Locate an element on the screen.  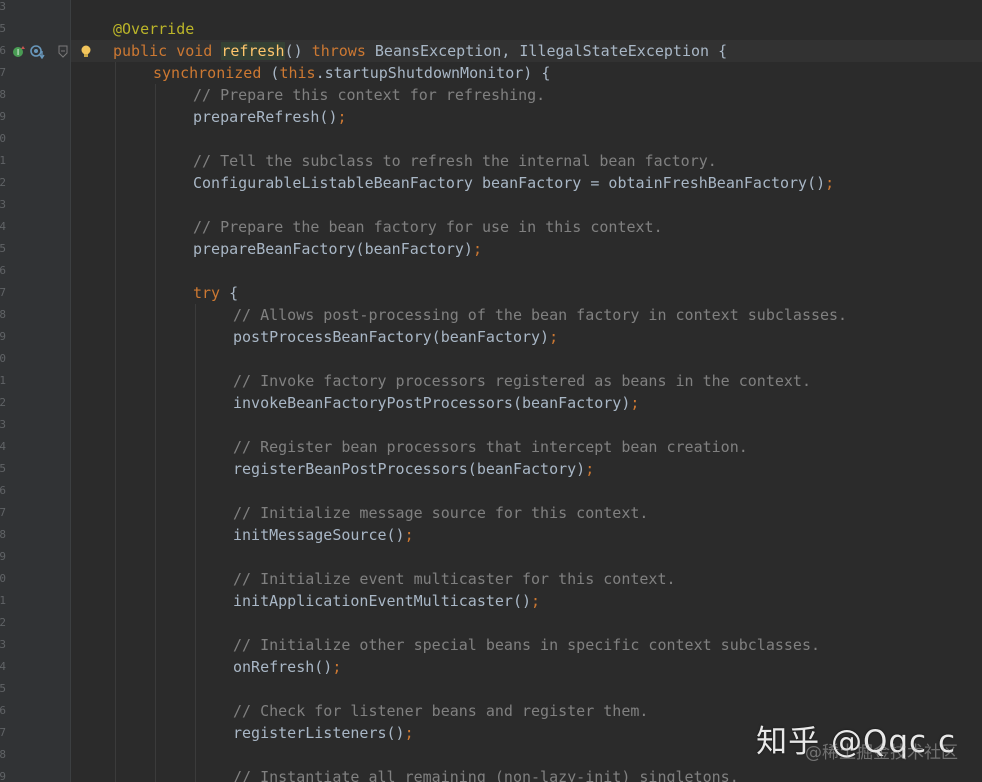
code-token: throws is located at coordinates (343, 51).